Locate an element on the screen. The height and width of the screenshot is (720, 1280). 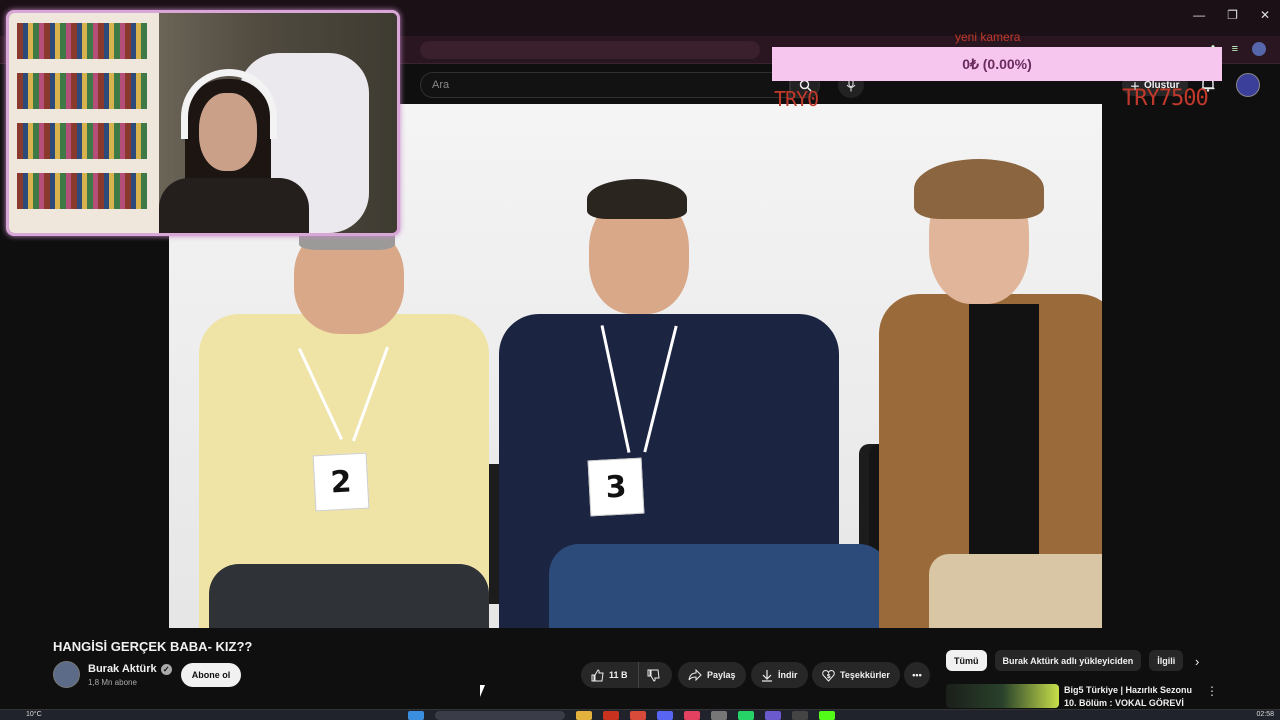
bookshelf is located at coordinates (84, 123).